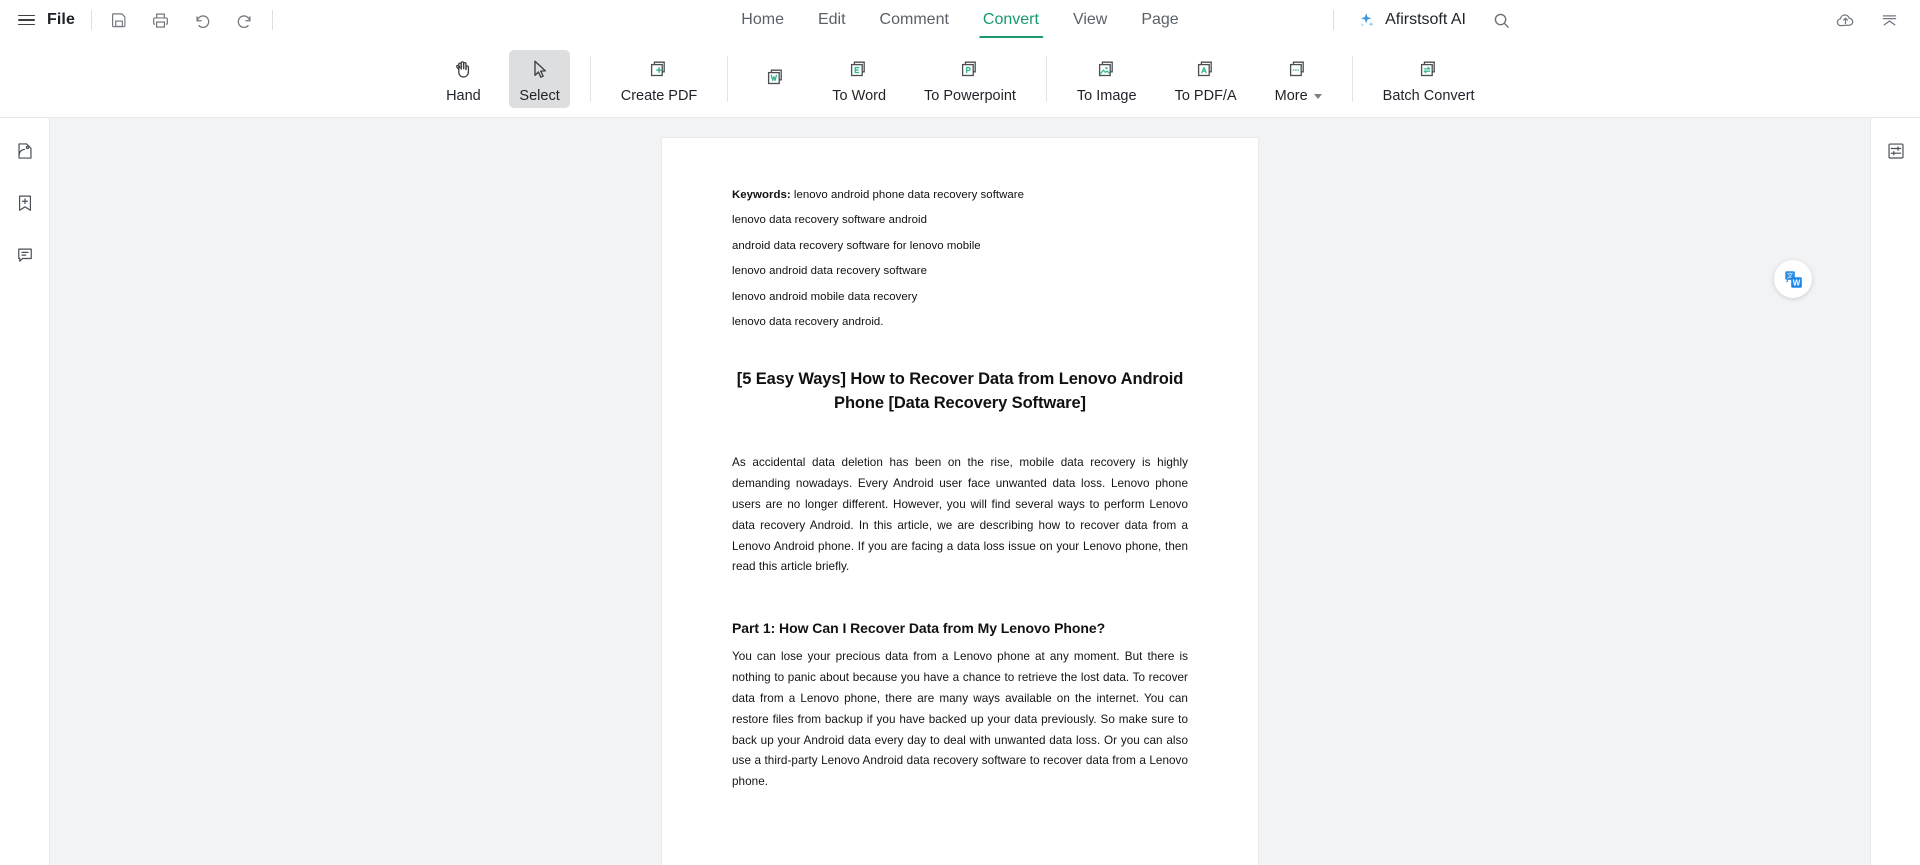 This screenshot has width=1920, height=865. I want to click on ribbon-to-word, so click(776, 79).